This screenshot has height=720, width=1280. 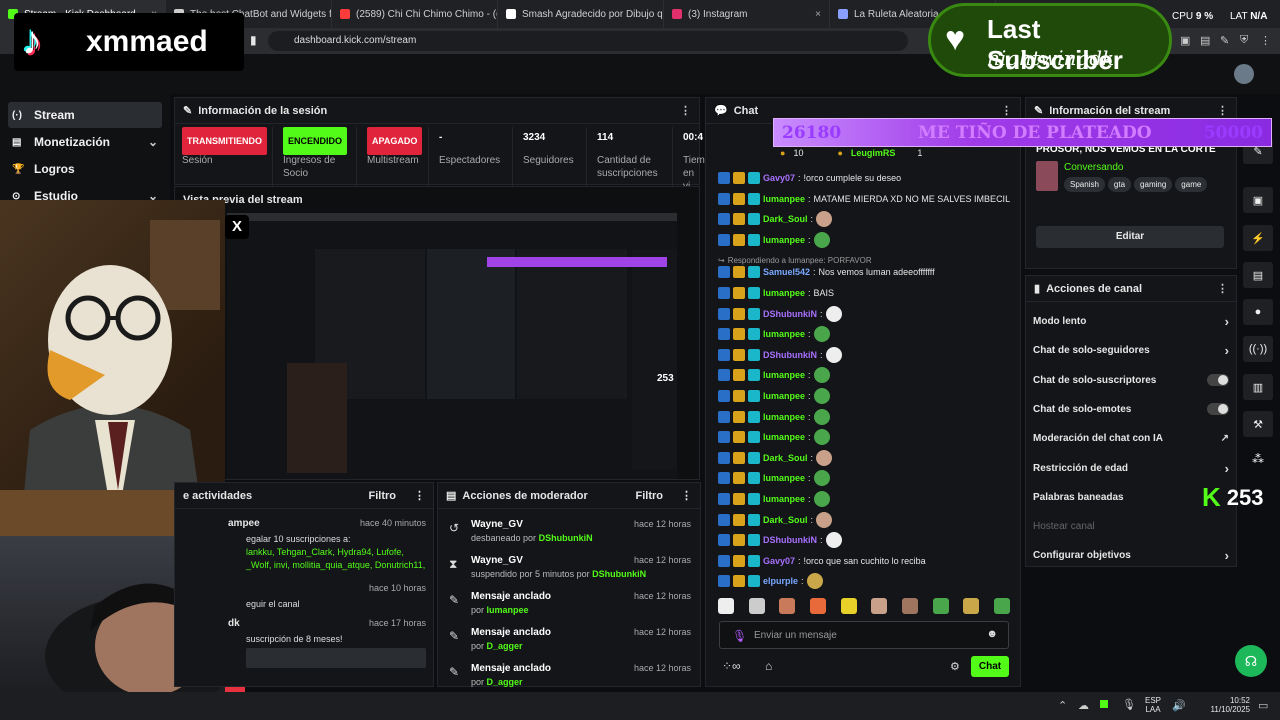 I want to click on send-chat-button: Chat, so click(x=990, y=666).